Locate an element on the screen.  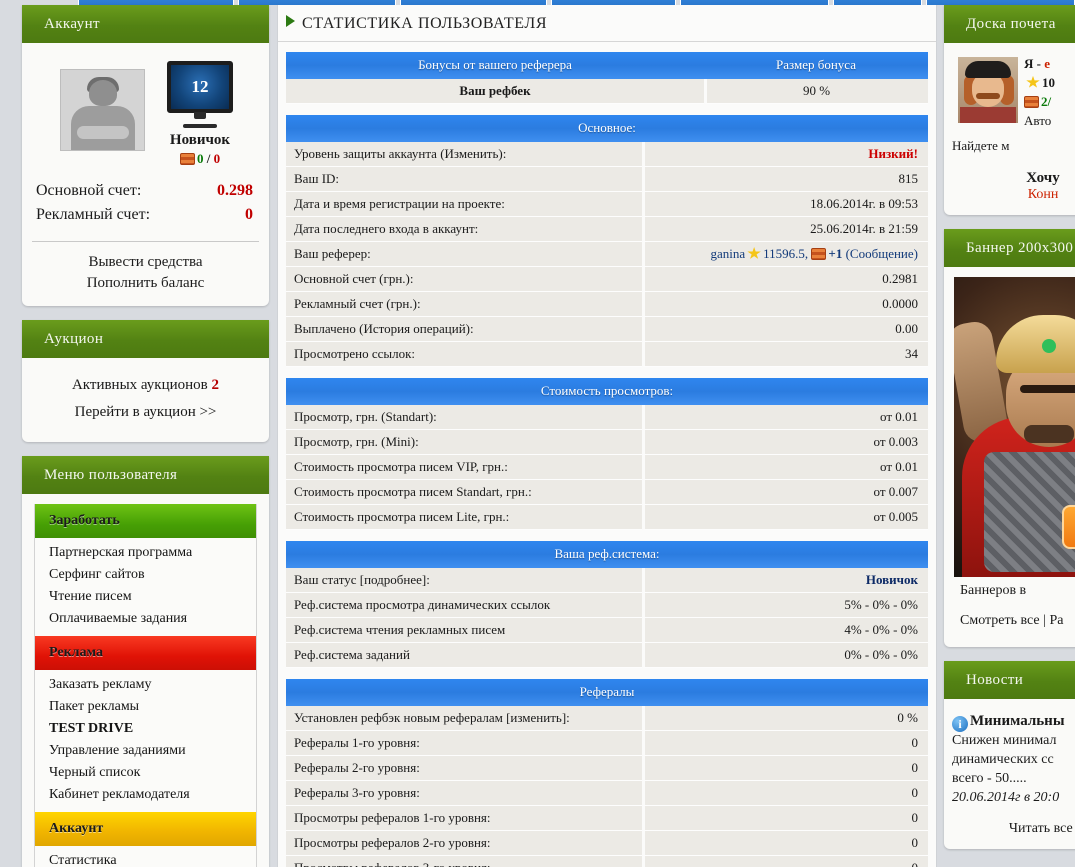
news-headline: i Минимальны is located at coordinates (1013, 722).